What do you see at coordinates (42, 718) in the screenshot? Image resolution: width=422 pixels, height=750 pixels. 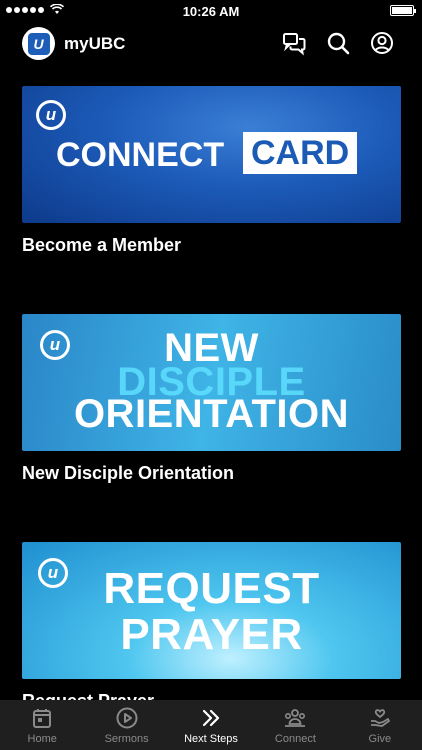 I see `calendar-icon` at bounding box center [42, 718].